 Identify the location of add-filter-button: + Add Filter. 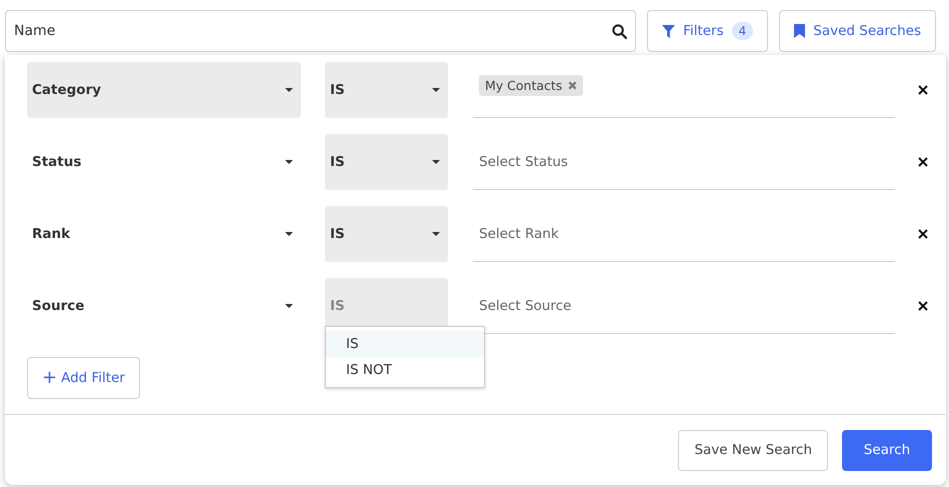
(83, 378).